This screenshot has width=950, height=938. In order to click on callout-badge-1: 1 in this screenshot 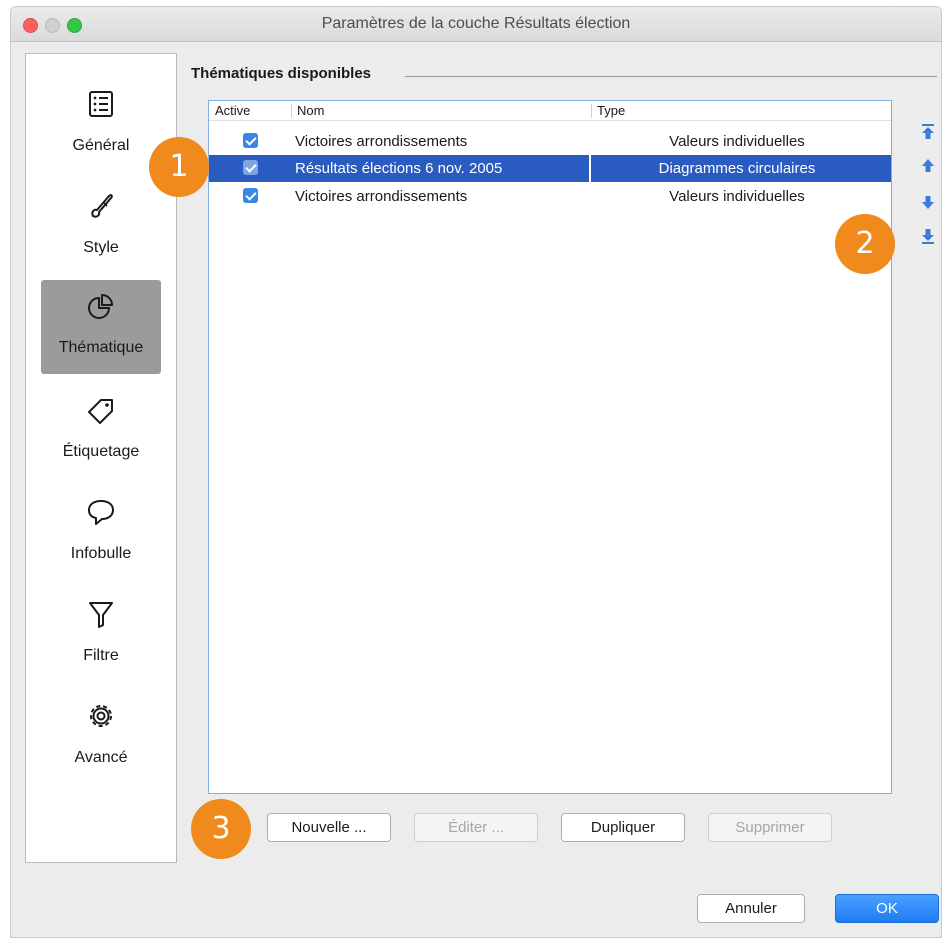, I will do `click(179, 167)`.